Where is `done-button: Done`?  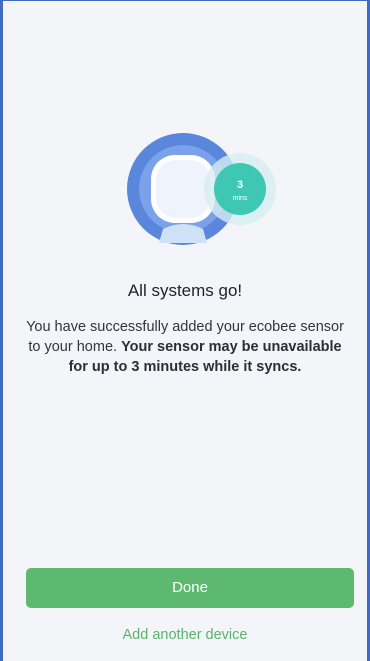 done-button: Done is located at coordinates (190, 588).